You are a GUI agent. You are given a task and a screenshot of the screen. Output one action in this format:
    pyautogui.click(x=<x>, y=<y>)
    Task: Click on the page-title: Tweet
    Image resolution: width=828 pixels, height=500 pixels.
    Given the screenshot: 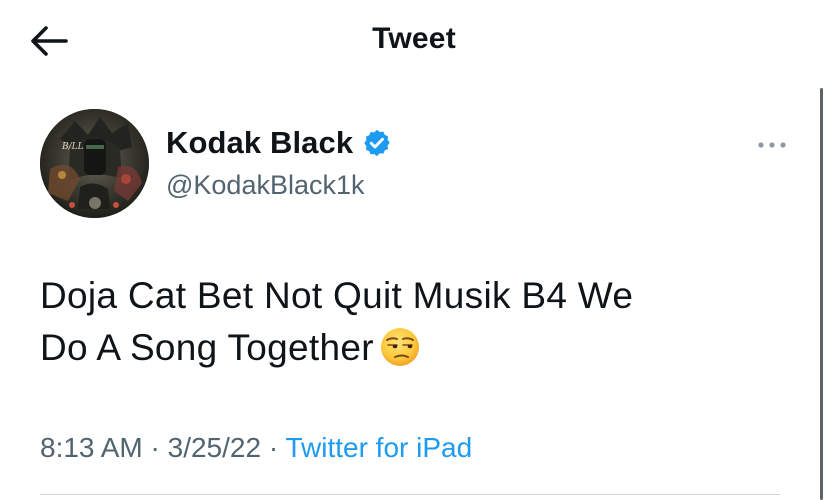 What is the action you would take?
    pyautogui.click(x=414, y=38)
    